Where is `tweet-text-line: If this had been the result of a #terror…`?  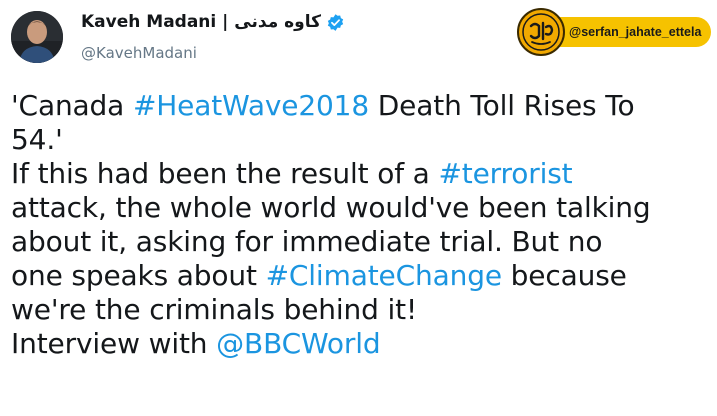 tweet-text-line: If this had been the result of a #terror… is located at coordinates (361, 174).